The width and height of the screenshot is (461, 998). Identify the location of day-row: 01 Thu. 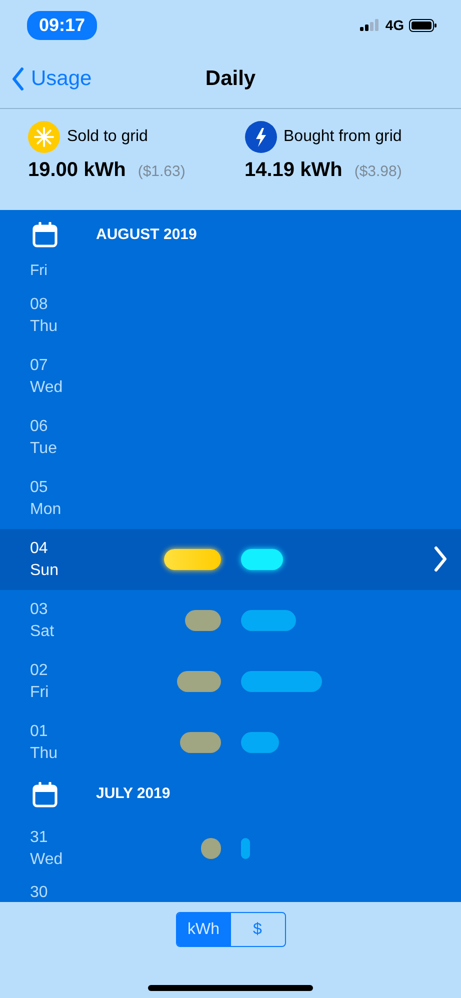
(230, 742).